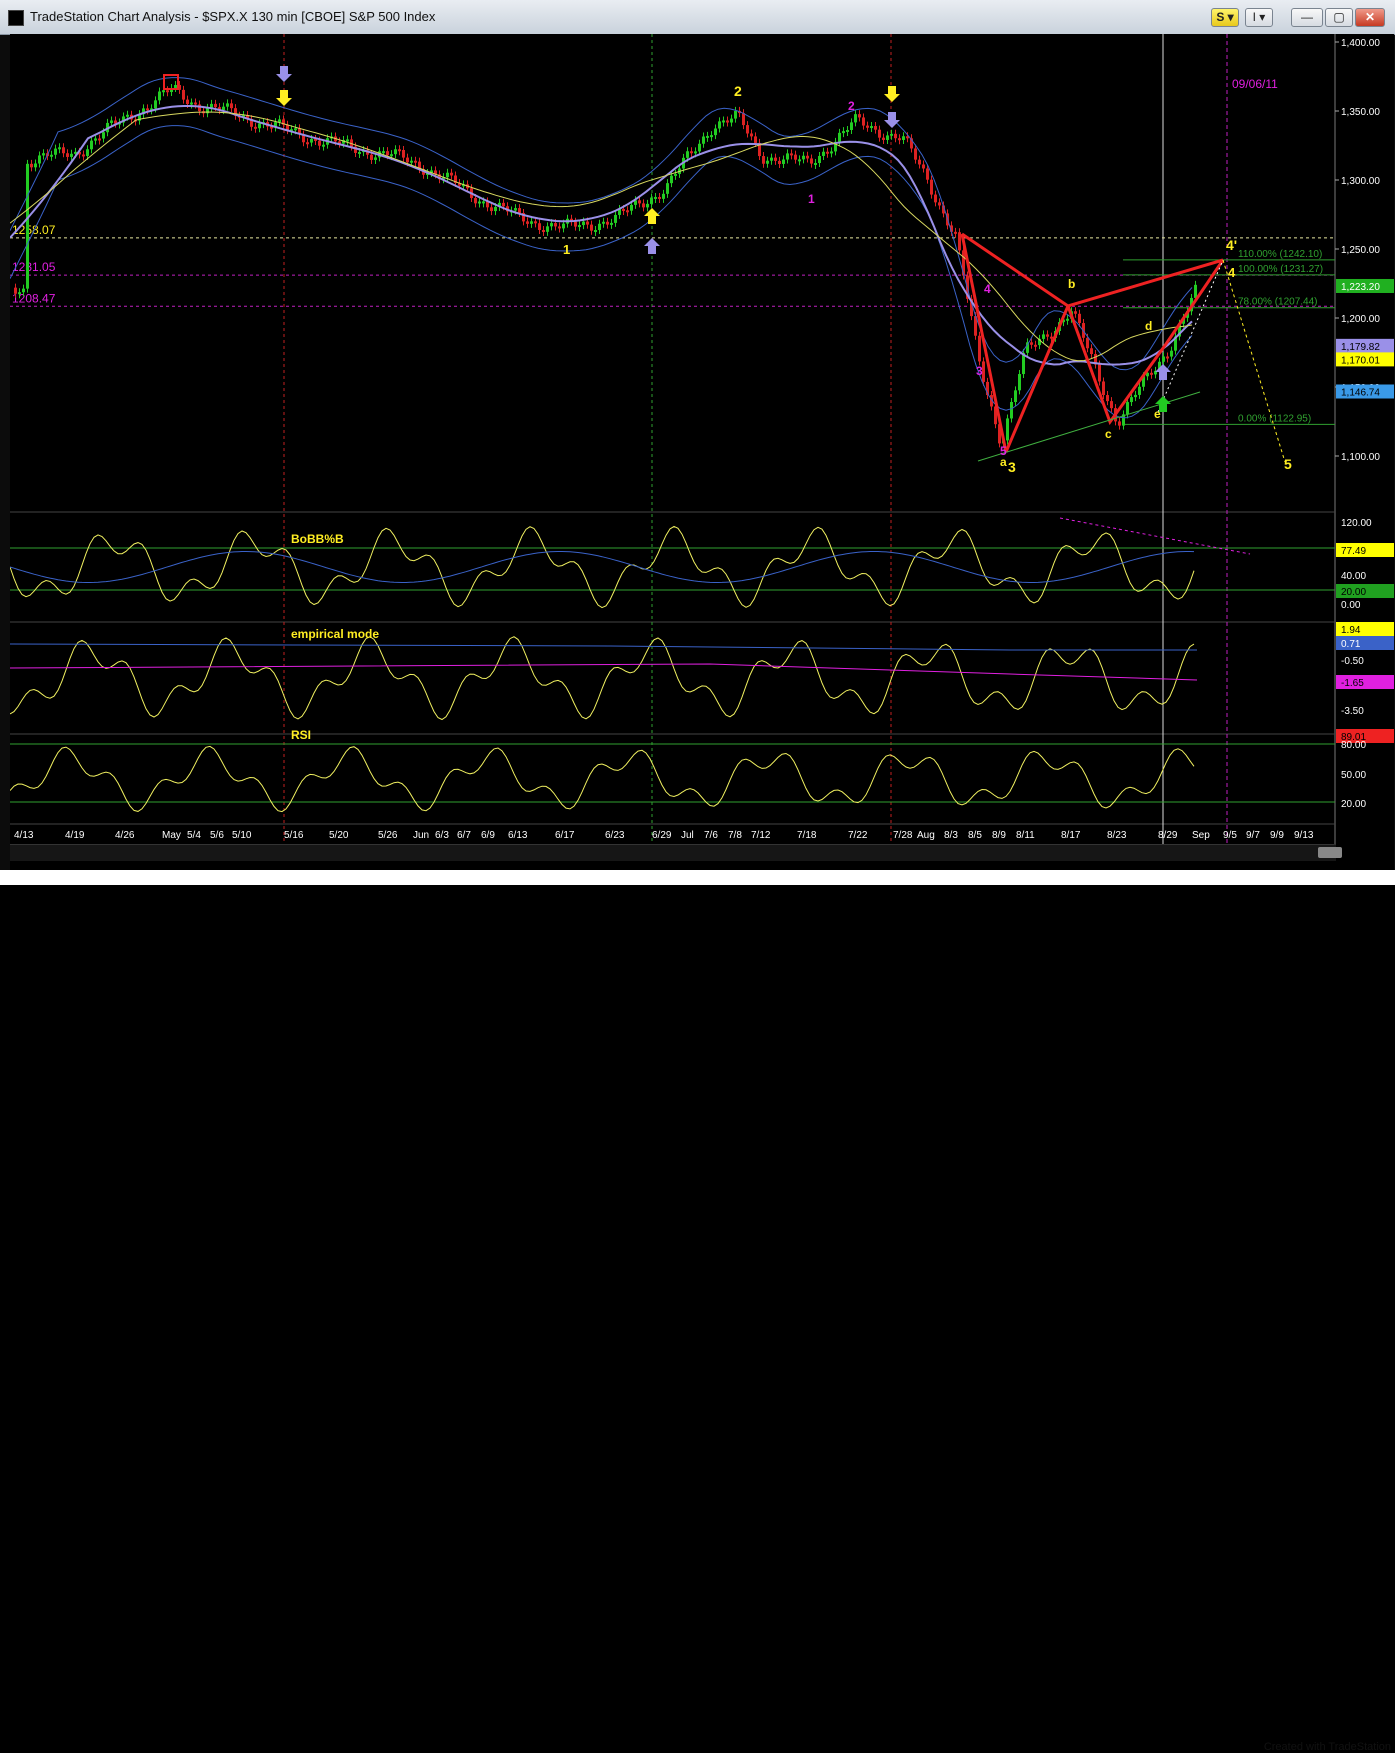  I want to click on x-axis-label: 6/23, so click(615, 835).